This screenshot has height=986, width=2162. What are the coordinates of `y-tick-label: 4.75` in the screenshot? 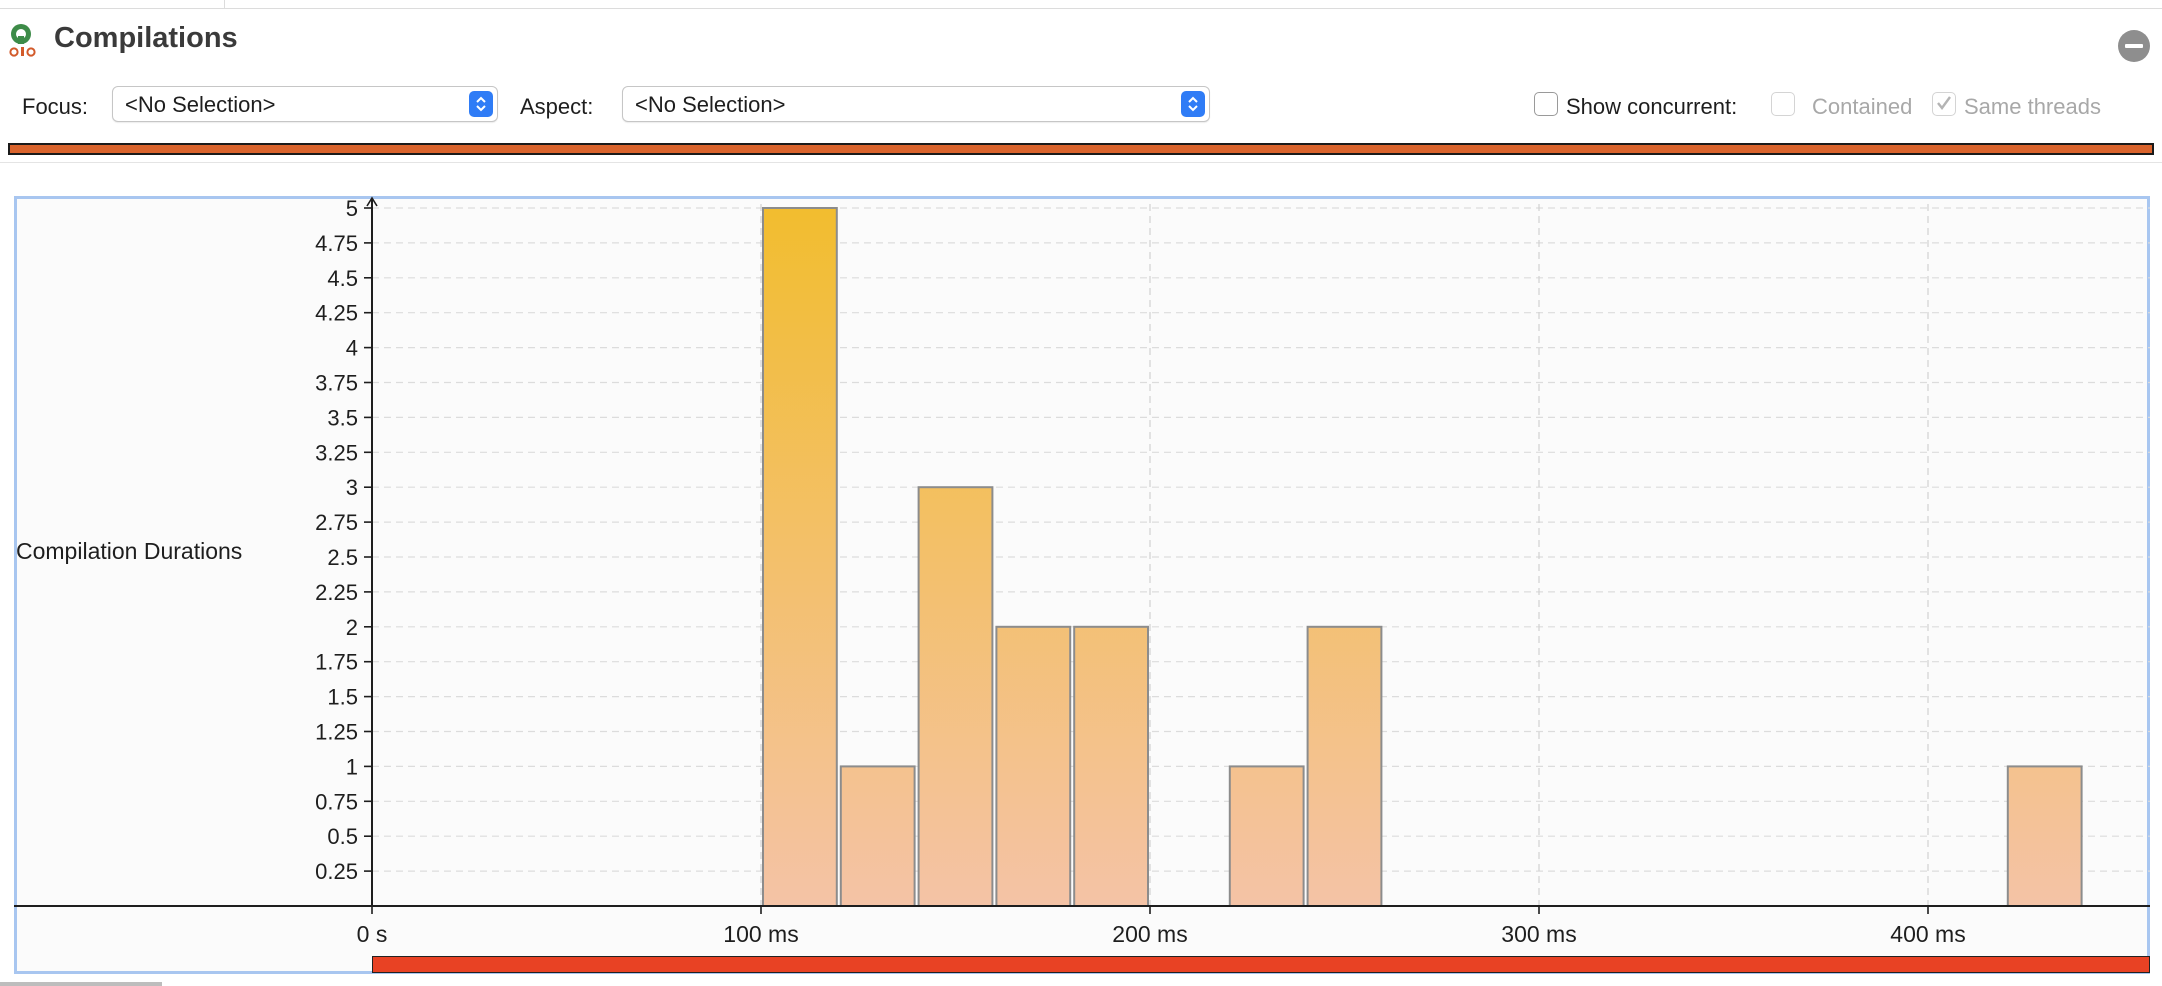 It's located at (336, 243).